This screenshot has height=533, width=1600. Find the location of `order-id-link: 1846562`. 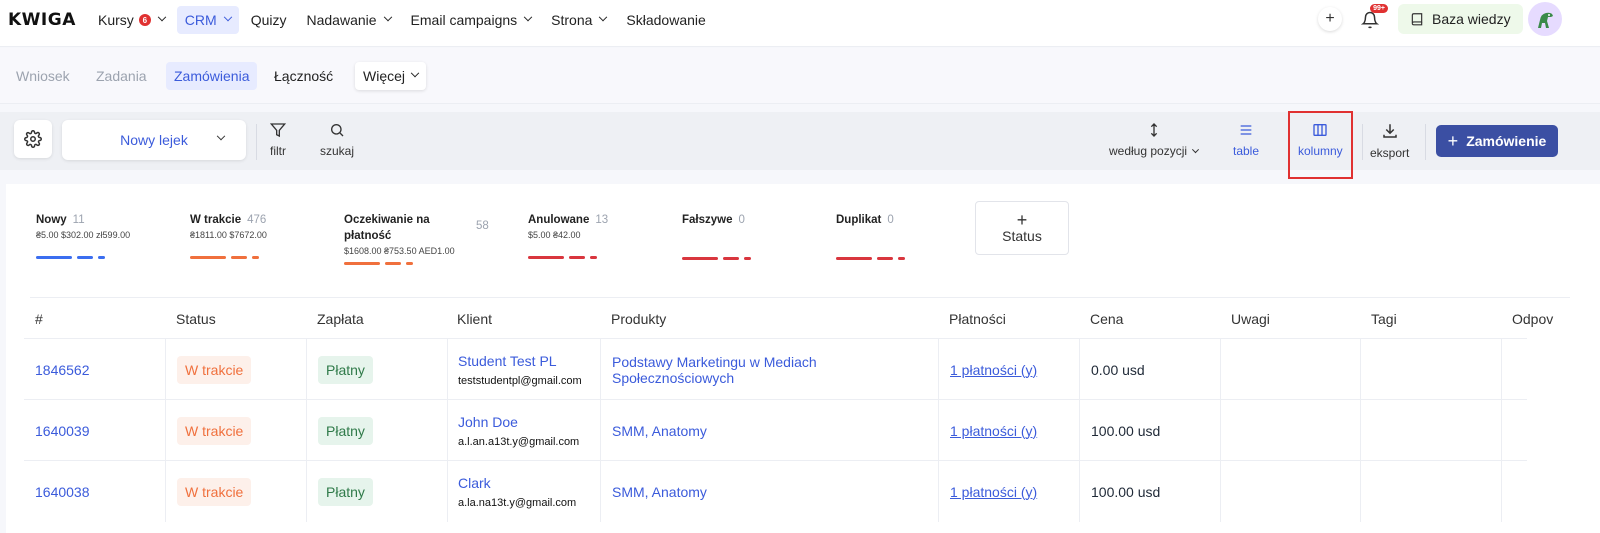

order-id-link: 1846562 is located at coordinates (62, 370).